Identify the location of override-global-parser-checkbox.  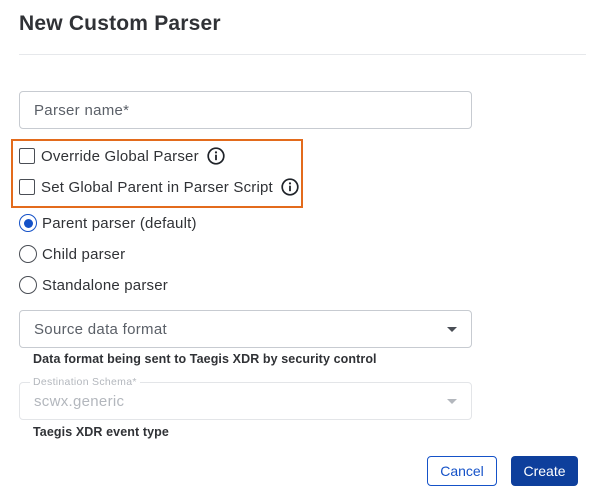
(27, 156).